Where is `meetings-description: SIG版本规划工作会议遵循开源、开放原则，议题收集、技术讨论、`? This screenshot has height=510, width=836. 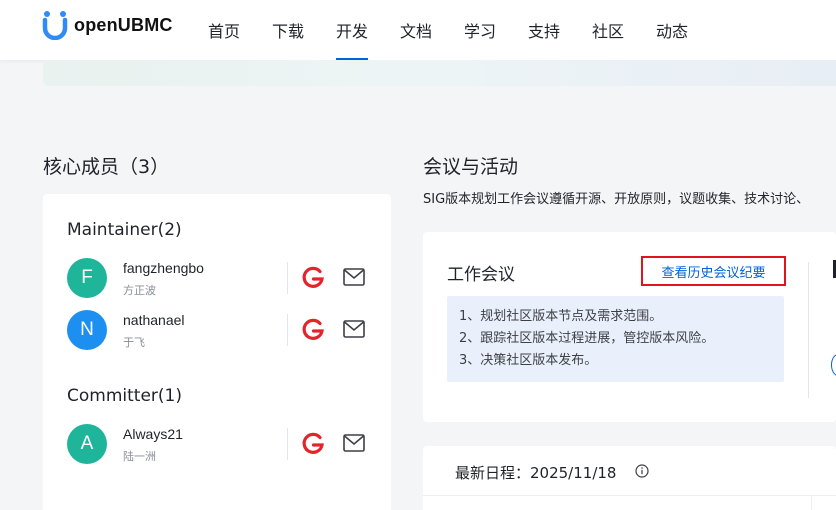 meetings-description: SIG版本规划工作会议遵循开源、开放原则，议题收集、技术讨论、 is located at coordinates (616, 199).